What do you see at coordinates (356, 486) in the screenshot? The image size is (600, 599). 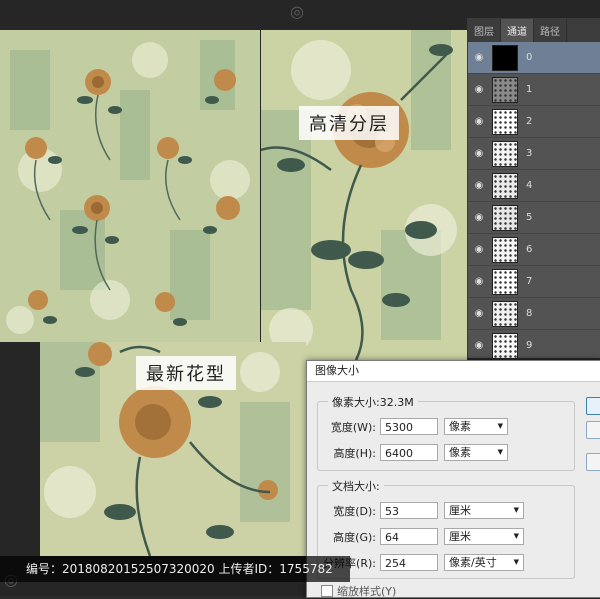 I see `document-size-label: 文档大小:` at bounding box center [356, 486].